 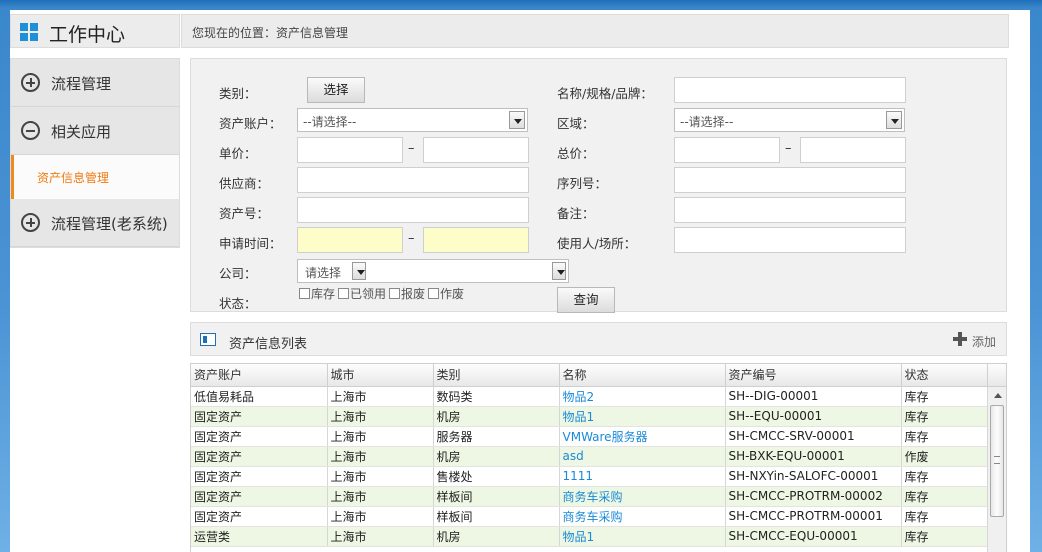 I want to click on status-checkbox-in-stock: 库存, so click(x=317, y=293).